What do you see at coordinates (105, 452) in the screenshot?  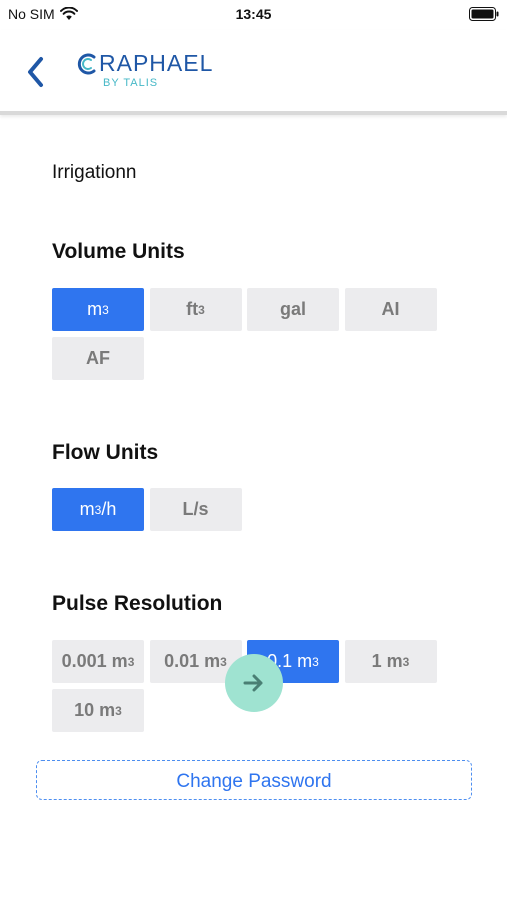 I see `flow-units-title: Flow Units` at bounding box center [105, 452].